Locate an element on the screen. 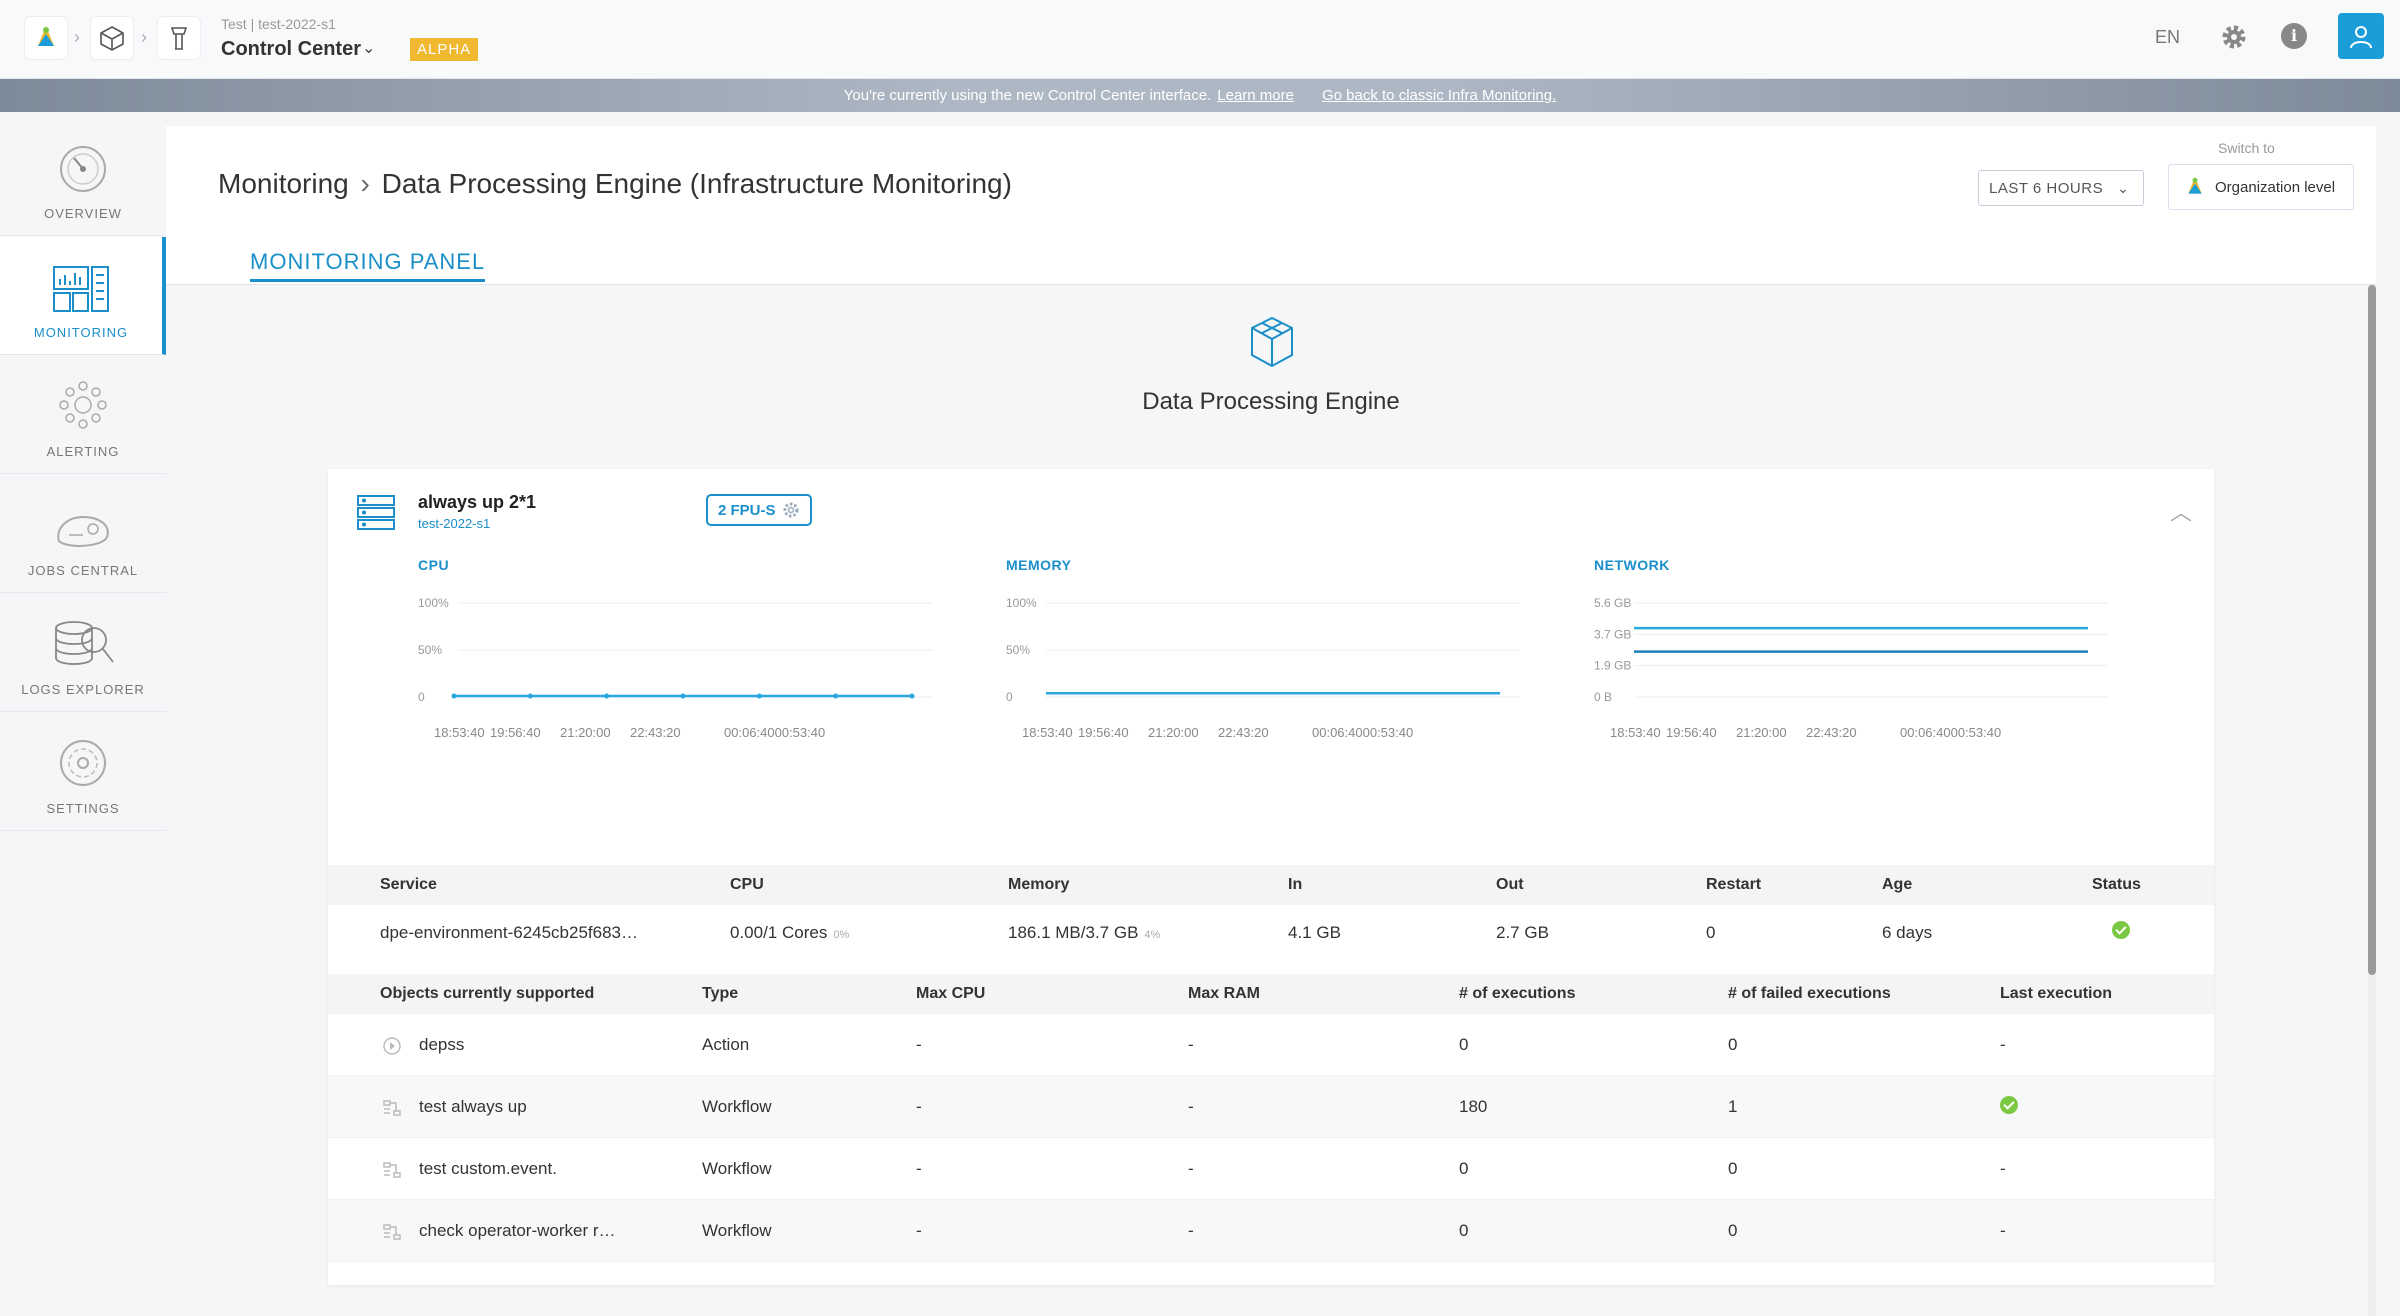  sidebar-item-label: OVERVIEW is located at coordinates (83, 213).